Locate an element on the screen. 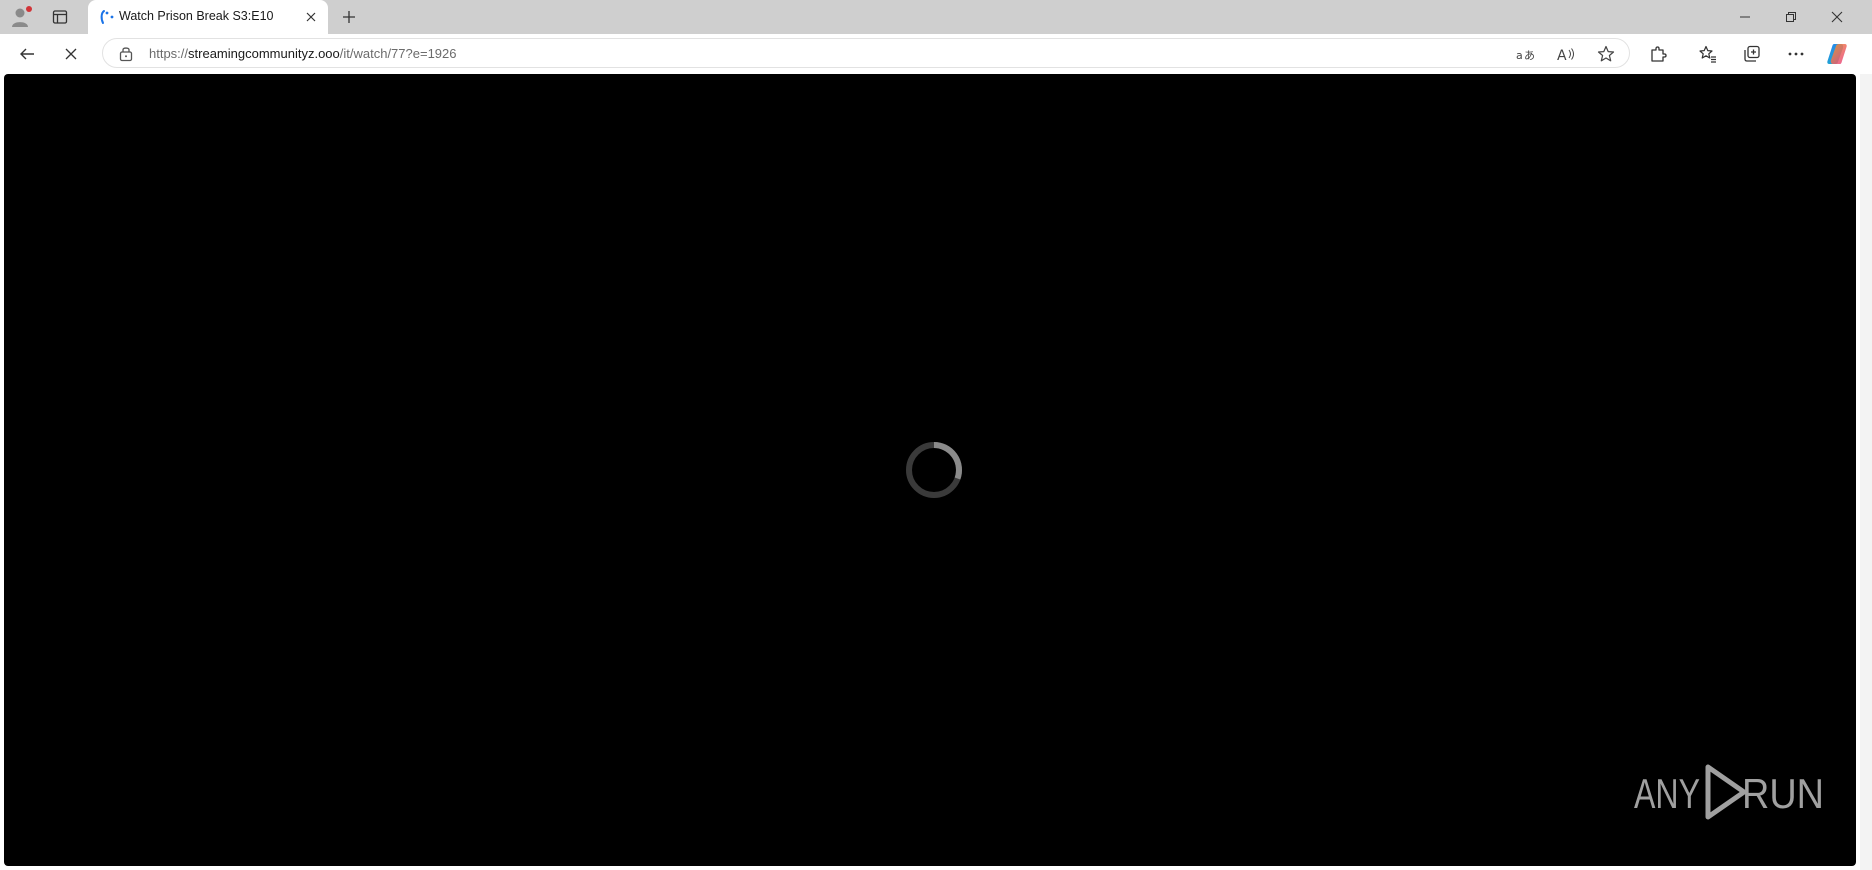  favorites-icon is located at coordinates (1707, 54).